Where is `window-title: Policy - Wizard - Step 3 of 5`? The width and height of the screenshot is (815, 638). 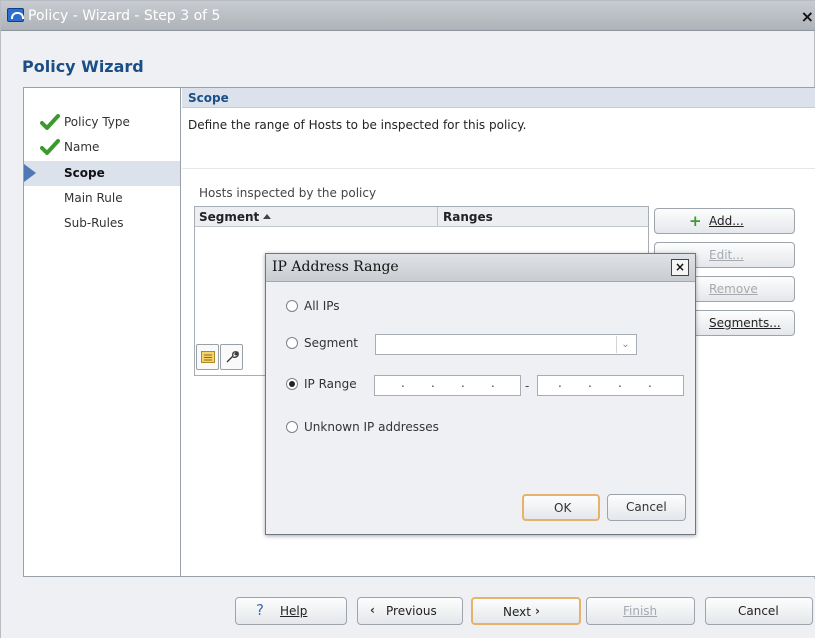
window-title: Policy - Wizard - Step 3 of 5 is located at coordinates (124, 16).